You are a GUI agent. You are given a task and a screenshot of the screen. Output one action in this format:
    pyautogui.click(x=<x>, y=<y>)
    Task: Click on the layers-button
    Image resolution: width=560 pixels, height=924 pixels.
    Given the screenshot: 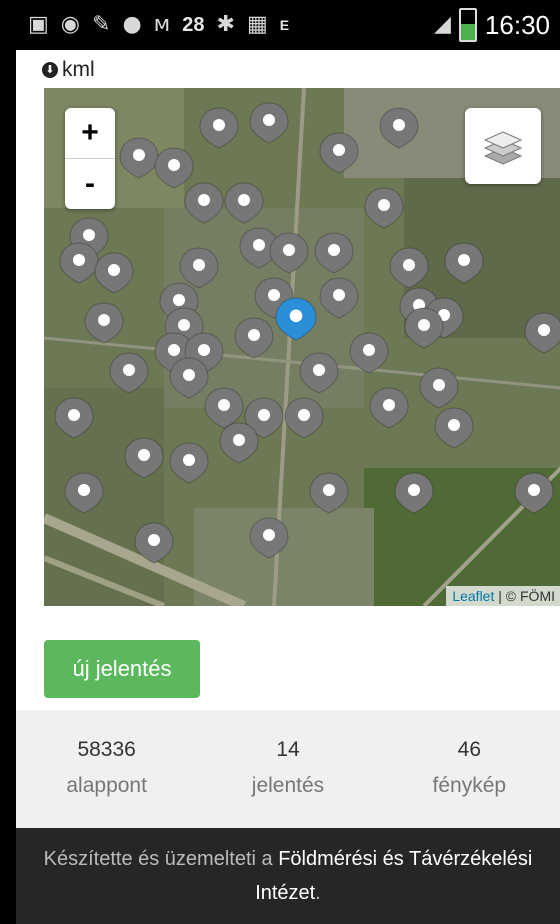 What is the action you would take?
    pyautogui.click(x=503, y=146)
    